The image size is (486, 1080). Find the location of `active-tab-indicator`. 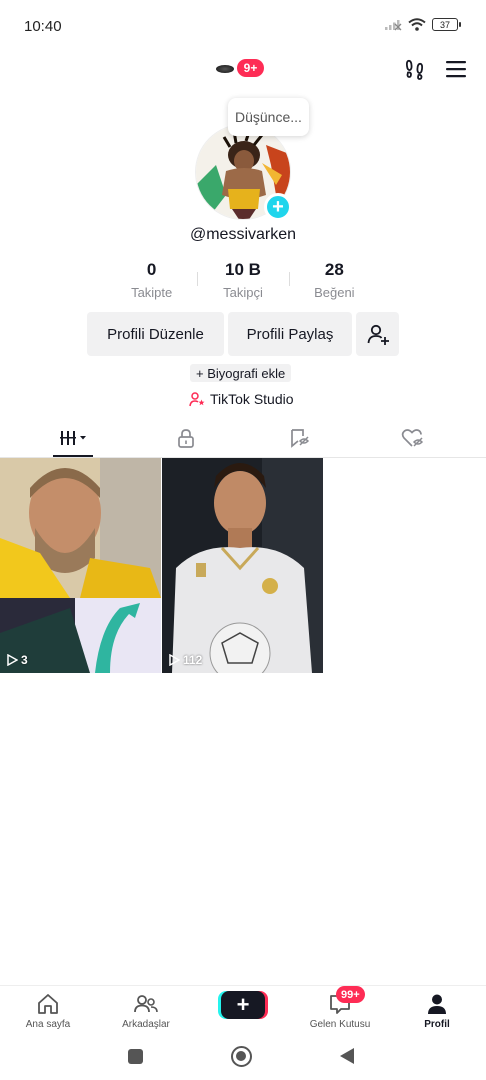

active-tab-indicator is located at coordinates (73, 456).